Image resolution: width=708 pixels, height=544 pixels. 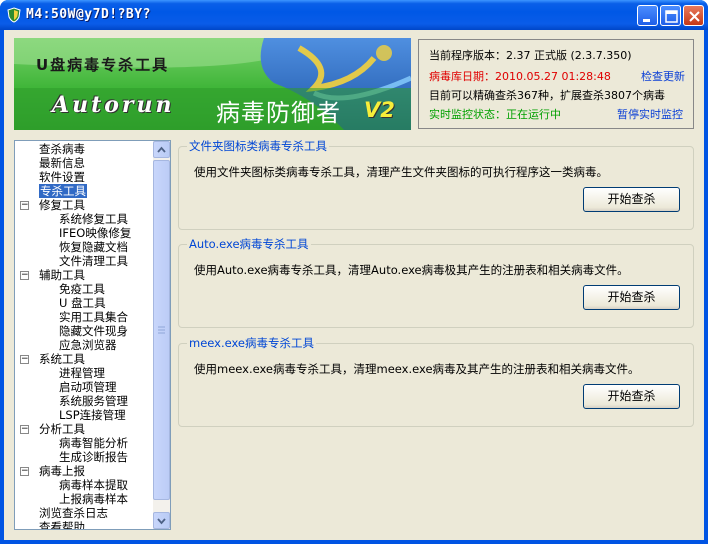 I want to click on maximize-button, so click(x=670, y=15).